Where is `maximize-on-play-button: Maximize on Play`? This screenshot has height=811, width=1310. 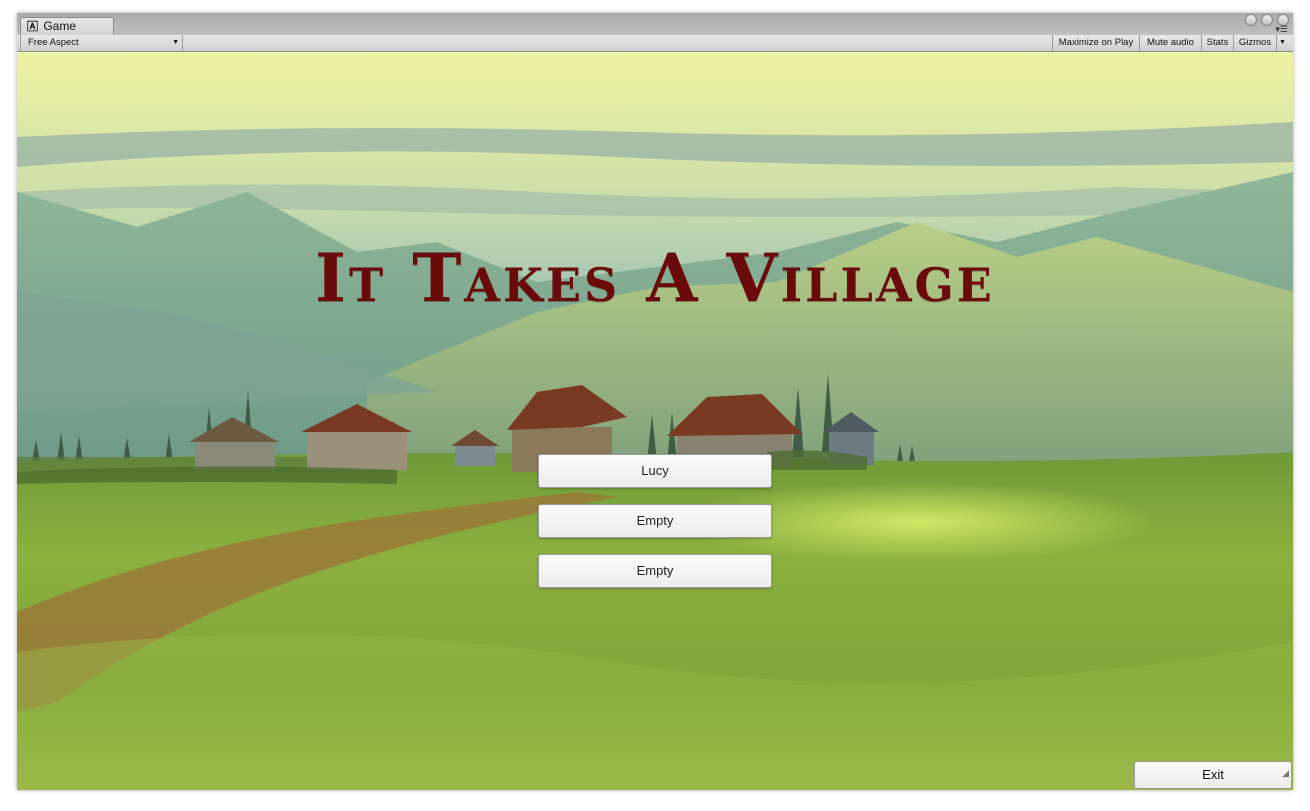 maximize-on-play-button: Maximize on Play is located at coordinates (1095, 43).